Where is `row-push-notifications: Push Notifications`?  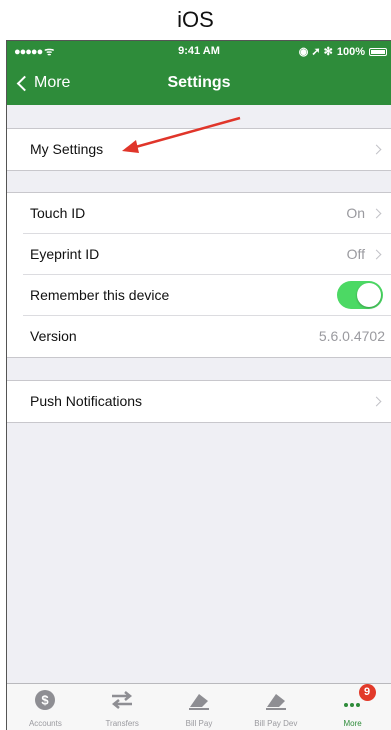
row-push-notifications: Push Notifications is located at coordinates (207, 401).